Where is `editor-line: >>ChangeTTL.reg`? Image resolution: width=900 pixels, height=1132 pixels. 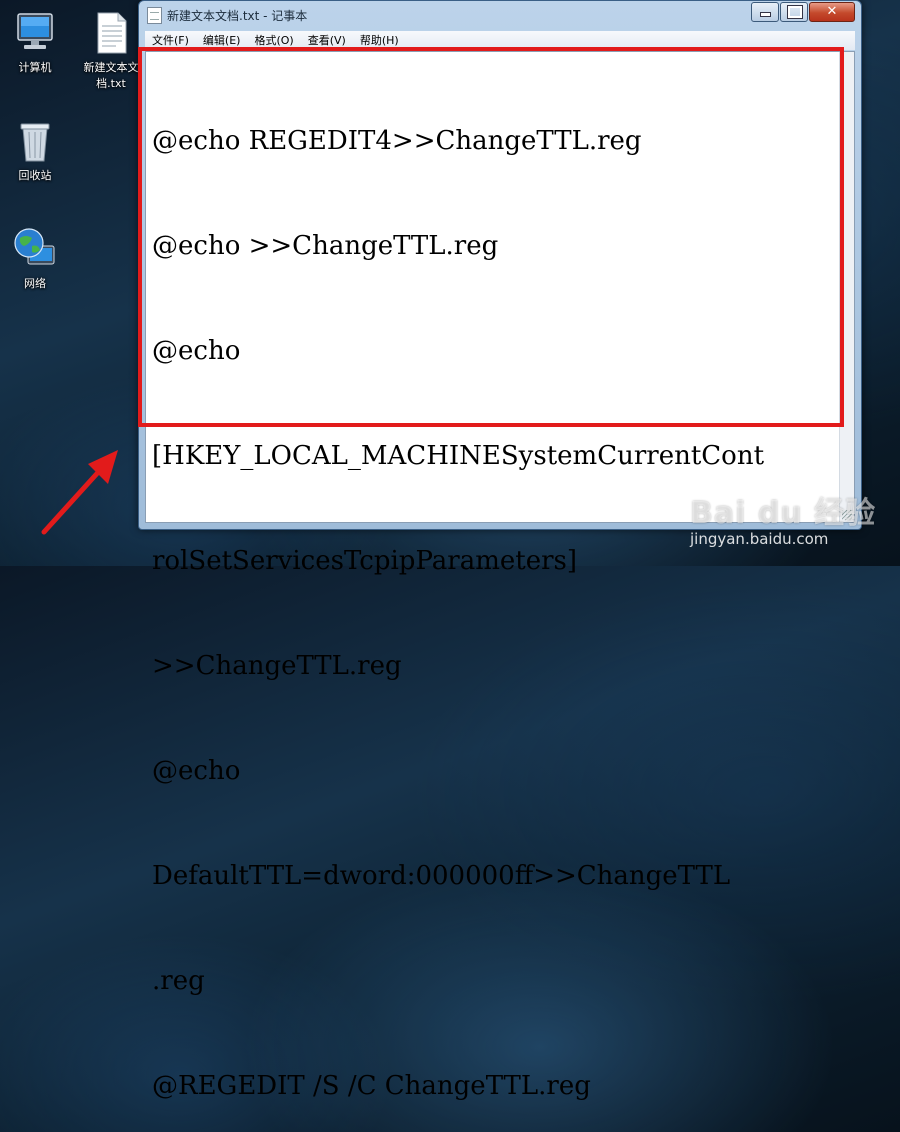
editor-line: >>ChangeTTL.reg is located at coordinates (277, 666).